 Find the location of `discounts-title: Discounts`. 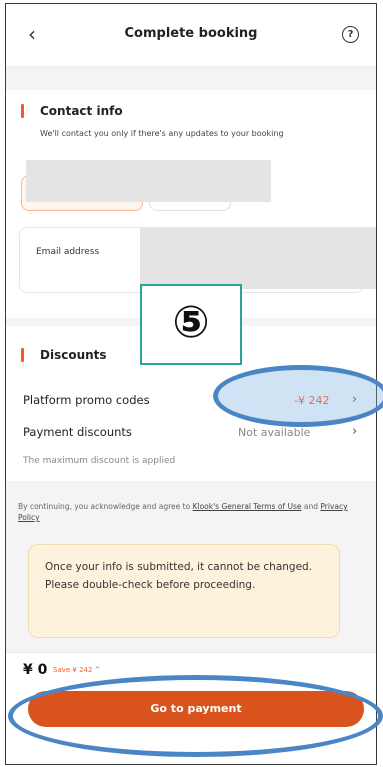

discounts-title: Discounts is located at coordinates (73, 355).